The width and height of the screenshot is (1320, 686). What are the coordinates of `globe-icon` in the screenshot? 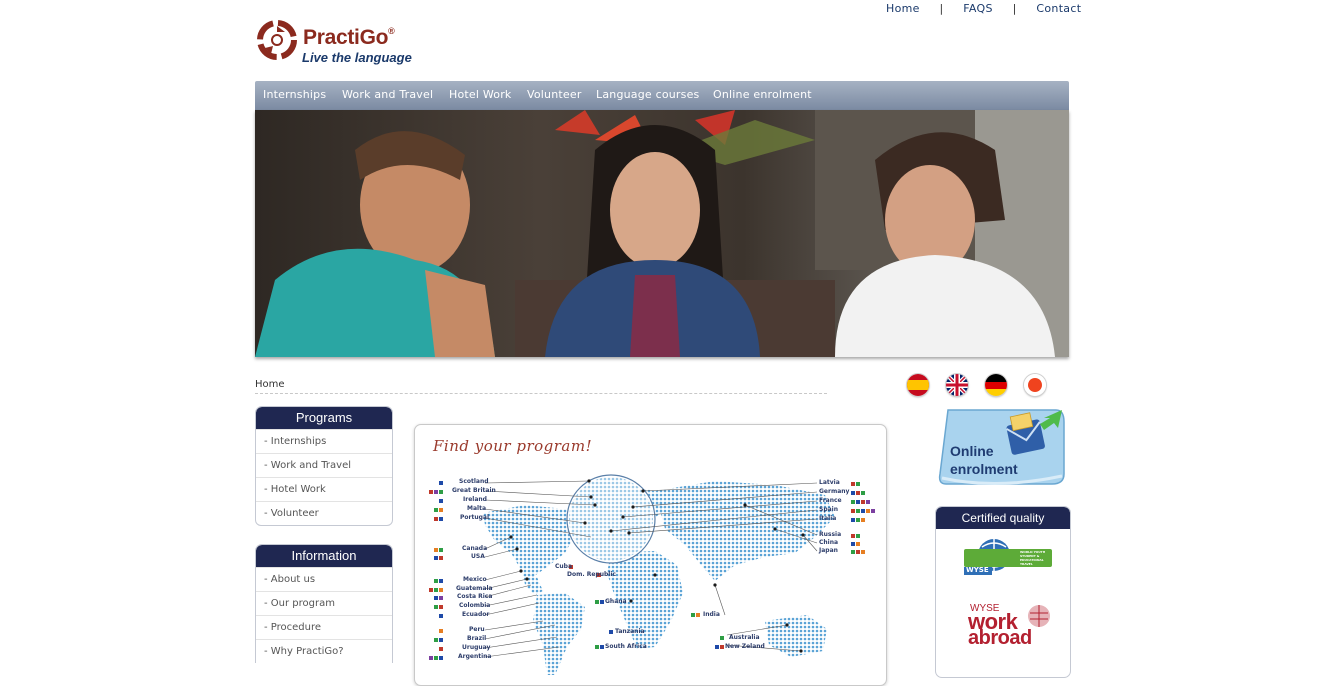 It's located at (1039, 616).